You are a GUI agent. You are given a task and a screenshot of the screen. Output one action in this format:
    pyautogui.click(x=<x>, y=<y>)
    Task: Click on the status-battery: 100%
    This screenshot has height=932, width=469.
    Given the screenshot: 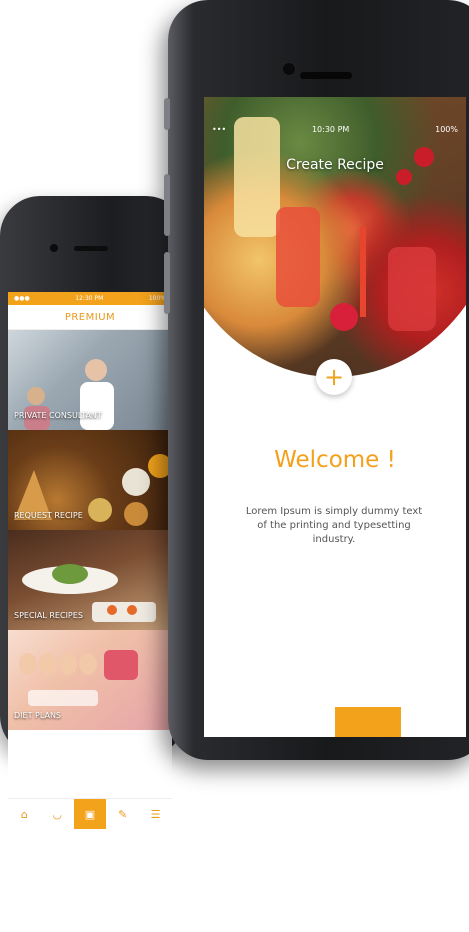 What is the action you would take?
    pyautogui.click(x=446, y=129)
    